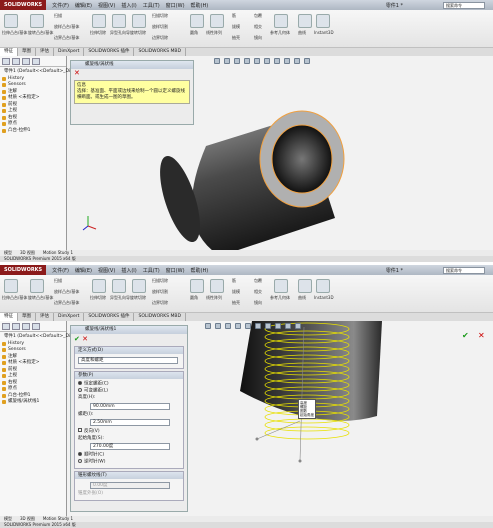 This screenshot has width=493, height=528. What do you see at coordinates (129, 462) in the screenshot?
I see `counterclockwise-option: 逆时针(W)` at bounding box center [129, 462].